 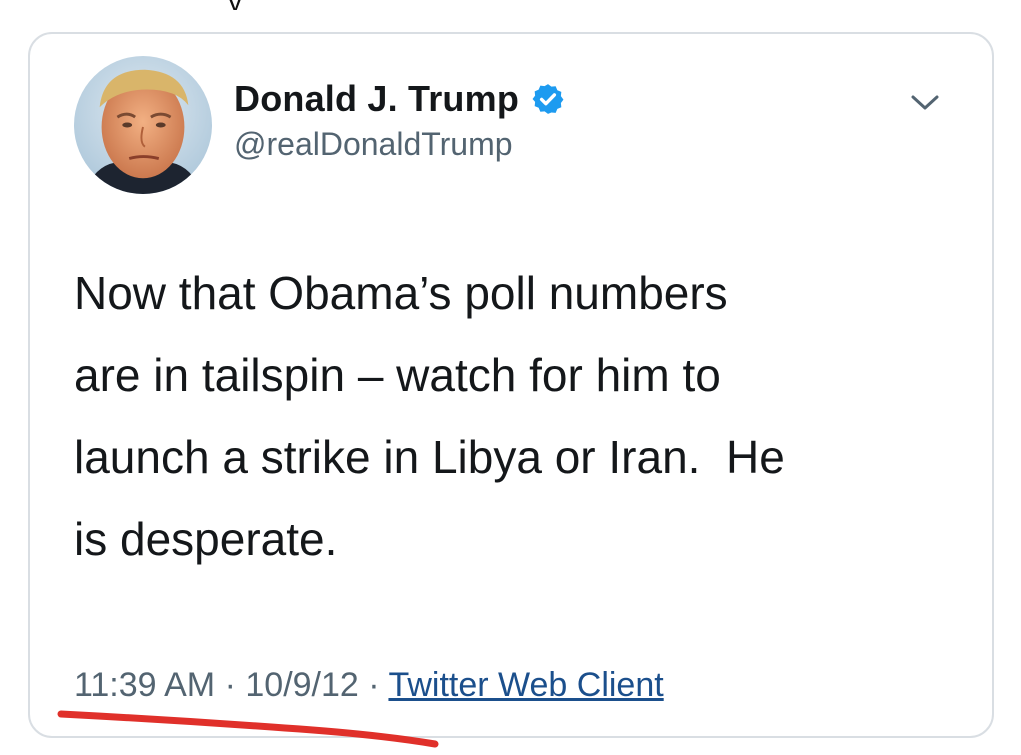 I want to click on tweet-date: 10/9/12, so click(x=301, y=685).